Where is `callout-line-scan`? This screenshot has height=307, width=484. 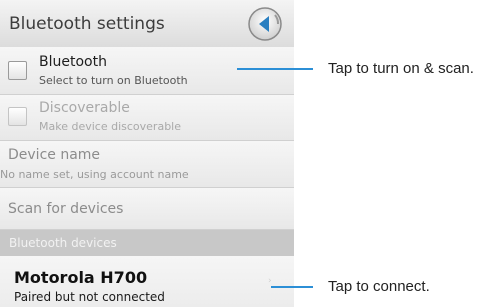
callout-line-scan is located at coordinates (275, 69).